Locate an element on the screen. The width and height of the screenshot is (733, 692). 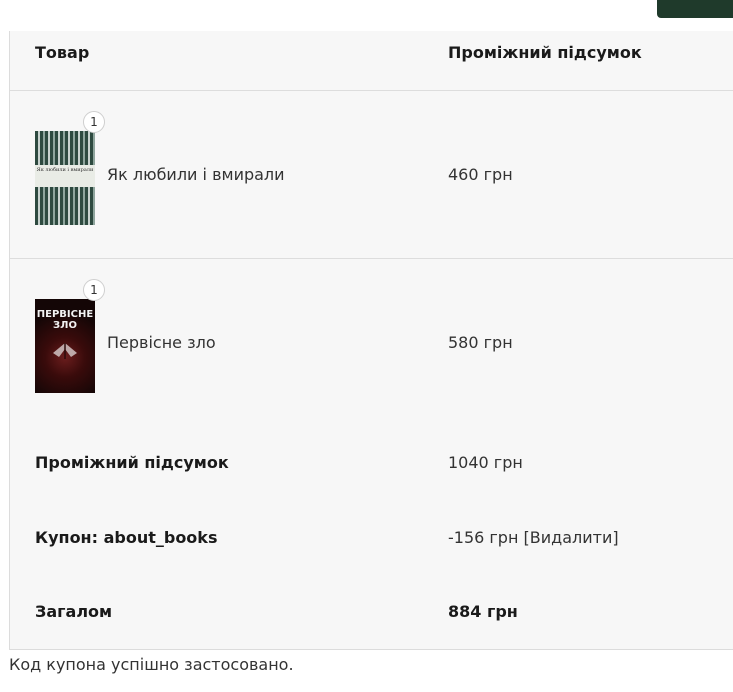
subtotal-value: 1040 грн is located at coordinates (485, 462).